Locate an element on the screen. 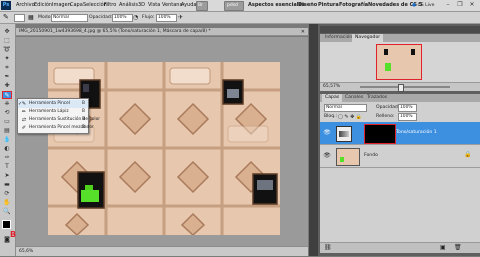  foreground-color-swatch is located at coordinates (6, 224).